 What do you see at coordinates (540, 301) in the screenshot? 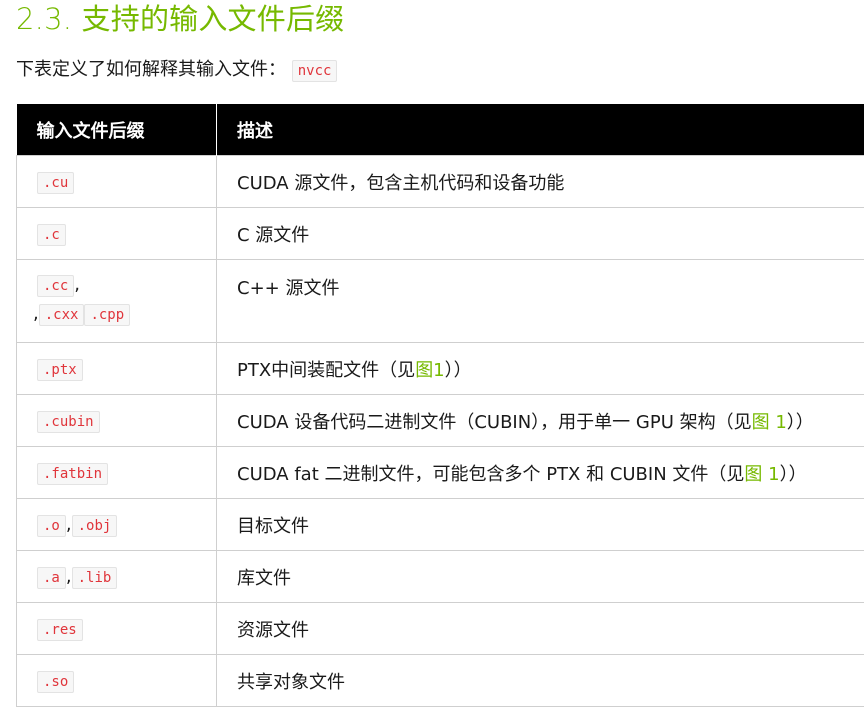
I see `description-cell: C++ 源文件` at bounding box center [540, 301].